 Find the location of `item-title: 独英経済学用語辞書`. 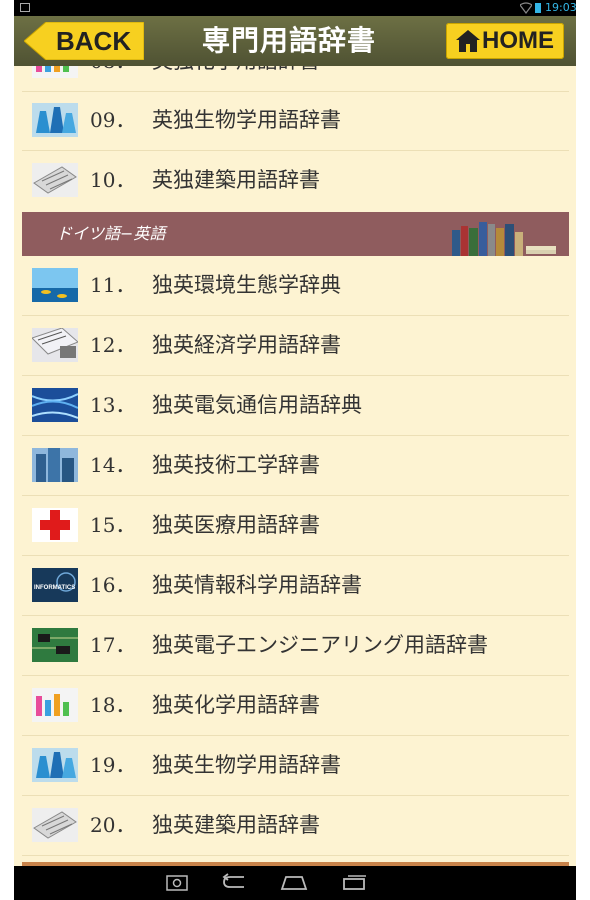

item-title: 独英経済学用語辞書 is located at coordinates (246, 345).